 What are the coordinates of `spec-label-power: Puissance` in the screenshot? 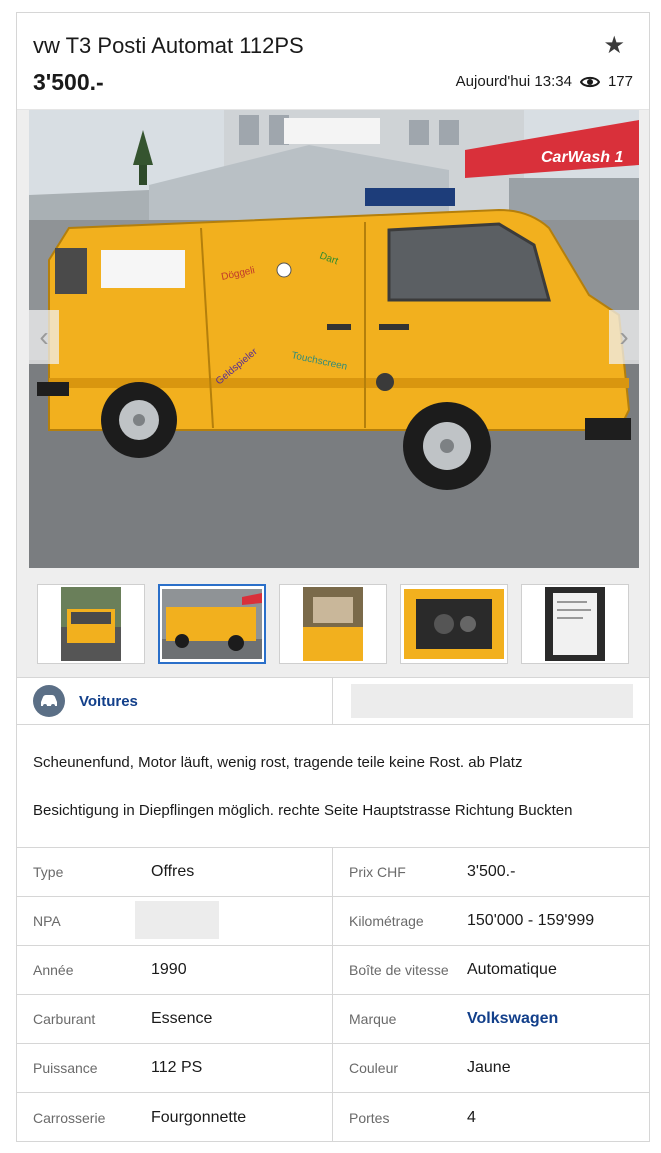 It's located at (65, 1068).